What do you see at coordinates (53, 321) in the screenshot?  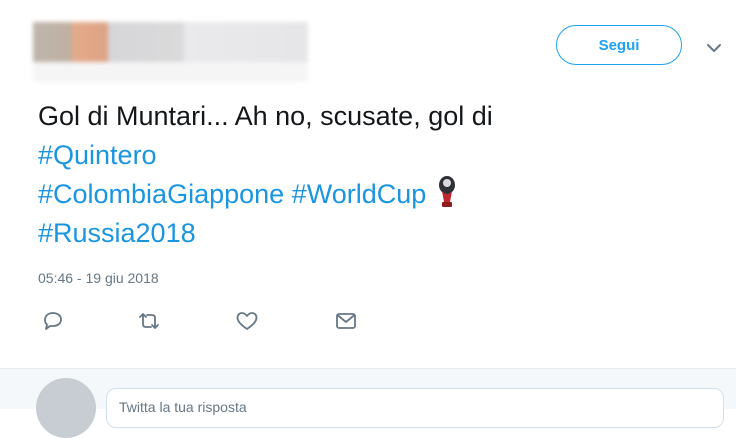 I see `reply-icon` at bounding box center [53, 321].